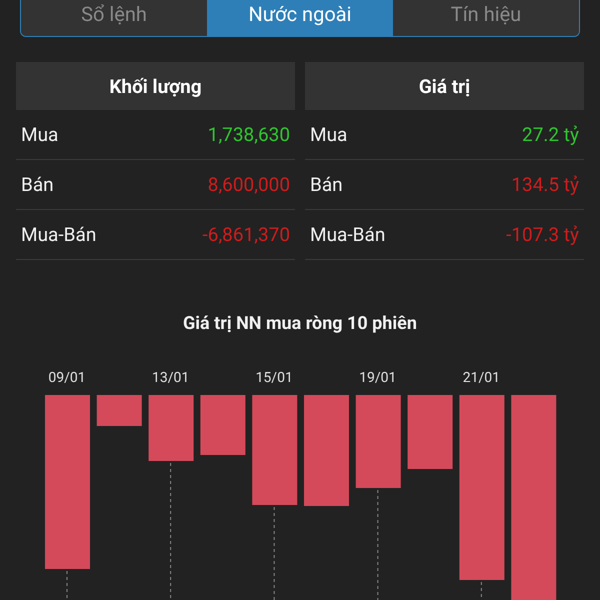 This screenshot has width=600, height=600. I want to click on row-value: -107.3 tỷ, so click(542, 234).